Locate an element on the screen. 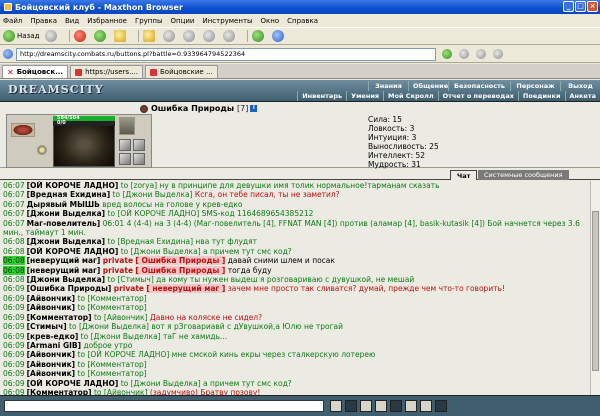 This screenshot has height=416, width=600. menu-favorites: Избранное is located at coordinates (107, 21).